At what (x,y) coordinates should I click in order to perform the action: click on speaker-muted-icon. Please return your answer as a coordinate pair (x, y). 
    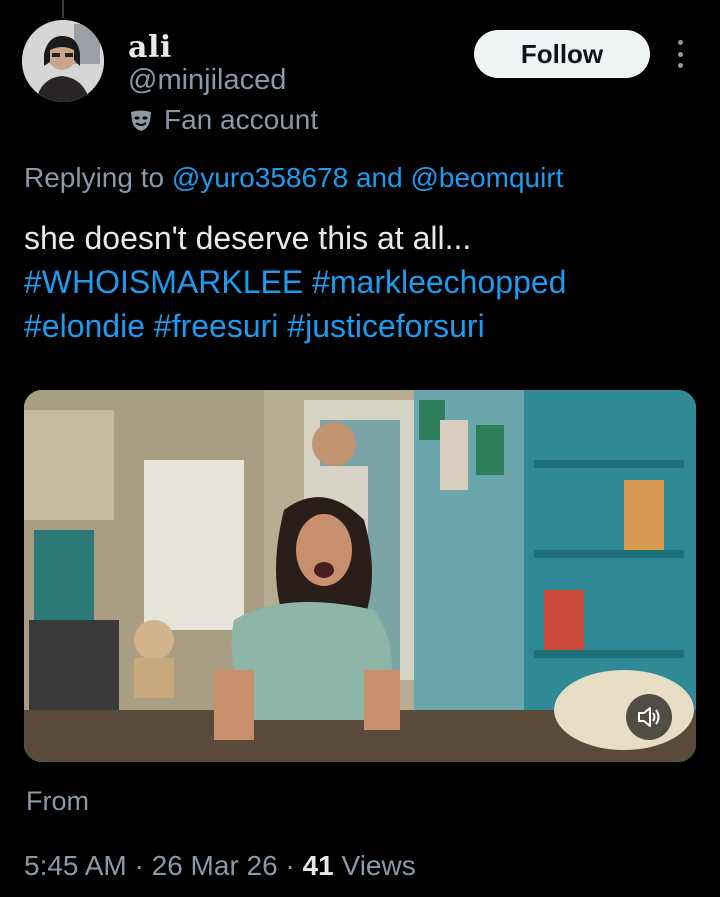
    Looking at the image, I should click on (649, 717).